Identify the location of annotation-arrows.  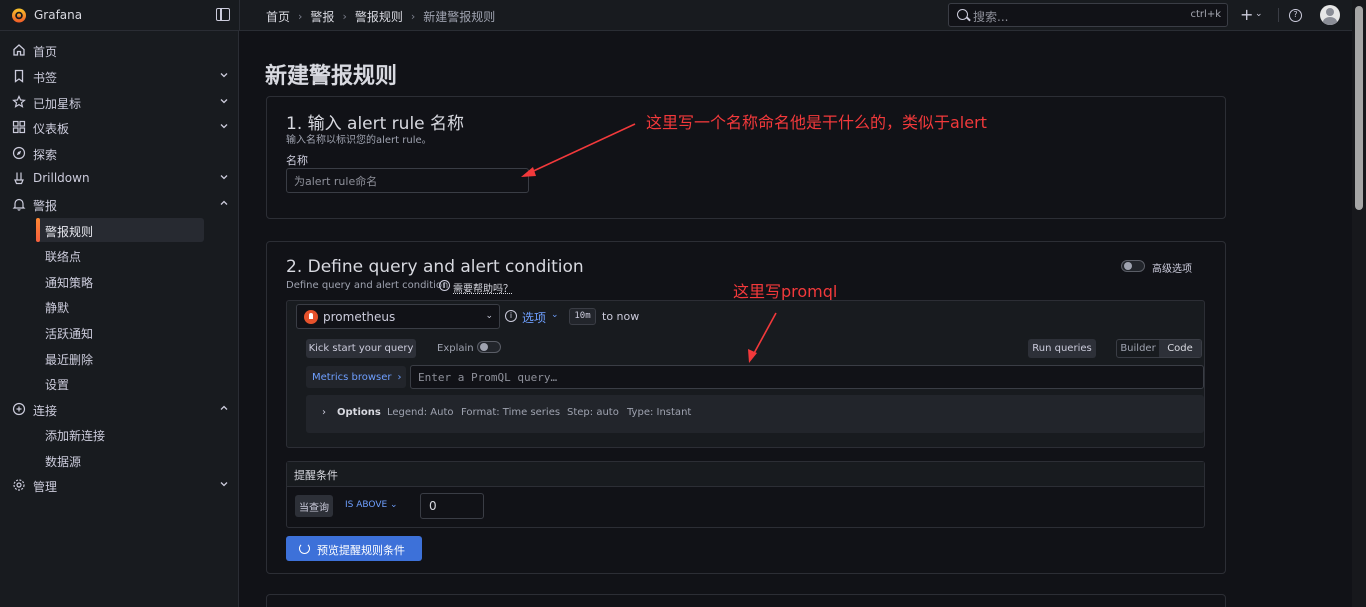
(649, 243).